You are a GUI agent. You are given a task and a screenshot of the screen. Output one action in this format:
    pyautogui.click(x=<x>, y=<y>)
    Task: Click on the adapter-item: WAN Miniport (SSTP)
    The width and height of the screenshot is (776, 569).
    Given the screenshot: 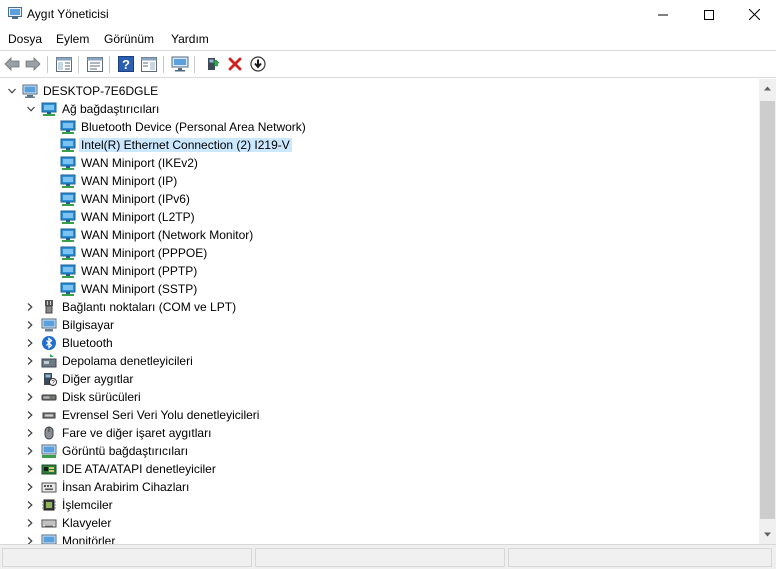 What is the action you would take?
    pyautogui.click(x=200, y=289)
    